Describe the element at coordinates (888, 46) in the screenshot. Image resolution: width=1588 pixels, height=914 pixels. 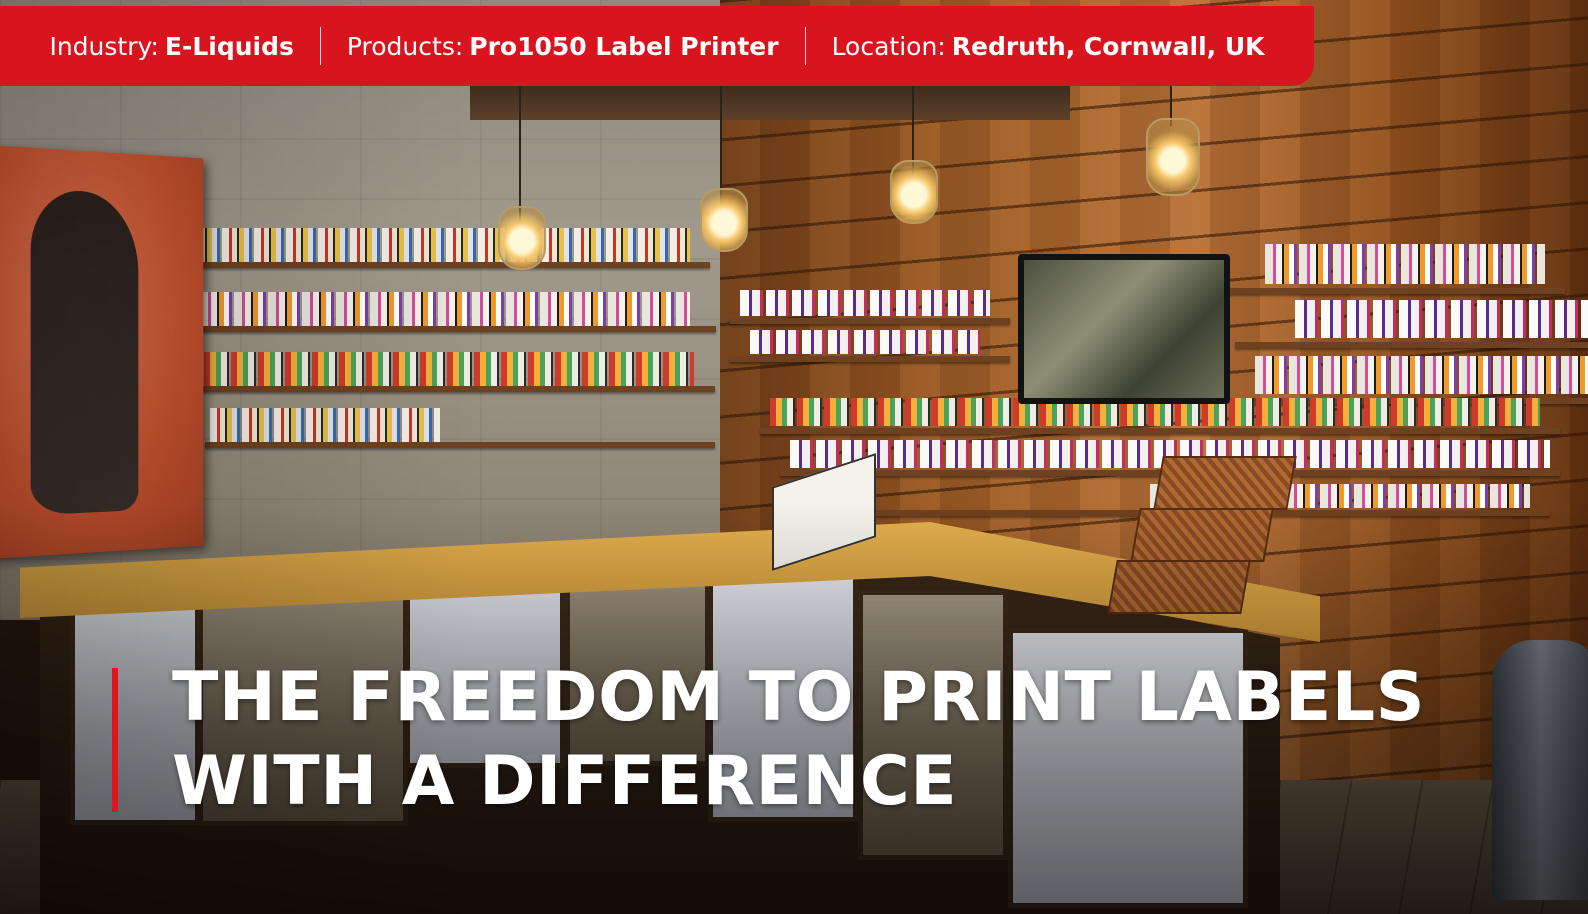
I see `location-label: Location:` at that location.